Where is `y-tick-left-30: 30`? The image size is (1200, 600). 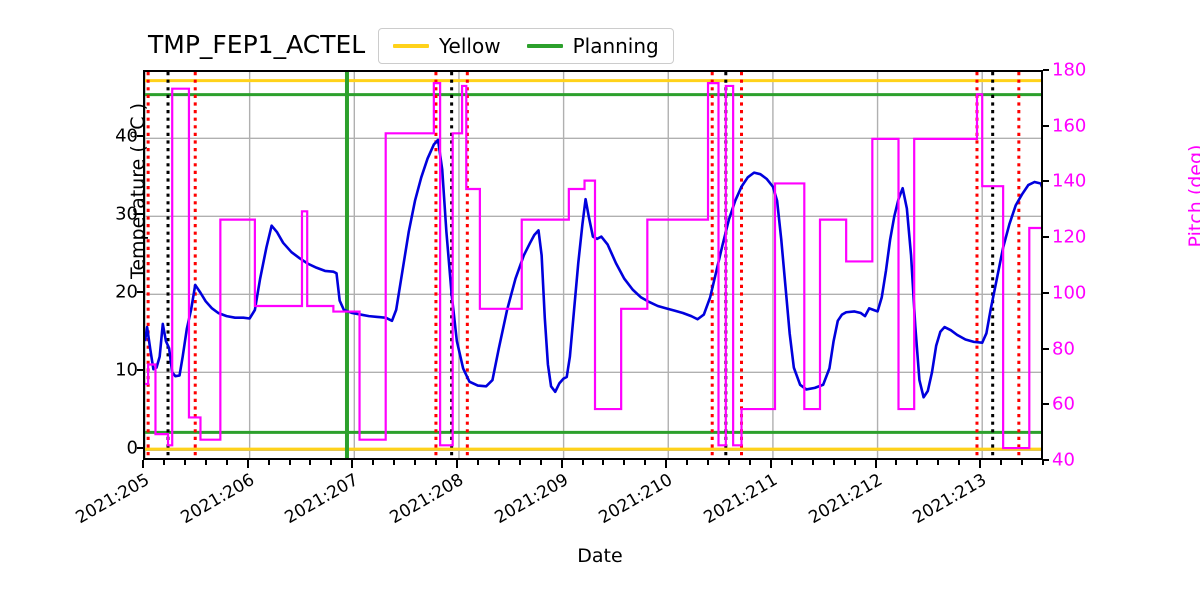 y-tick-left-30: 30 is located at coordinates (126, 214).